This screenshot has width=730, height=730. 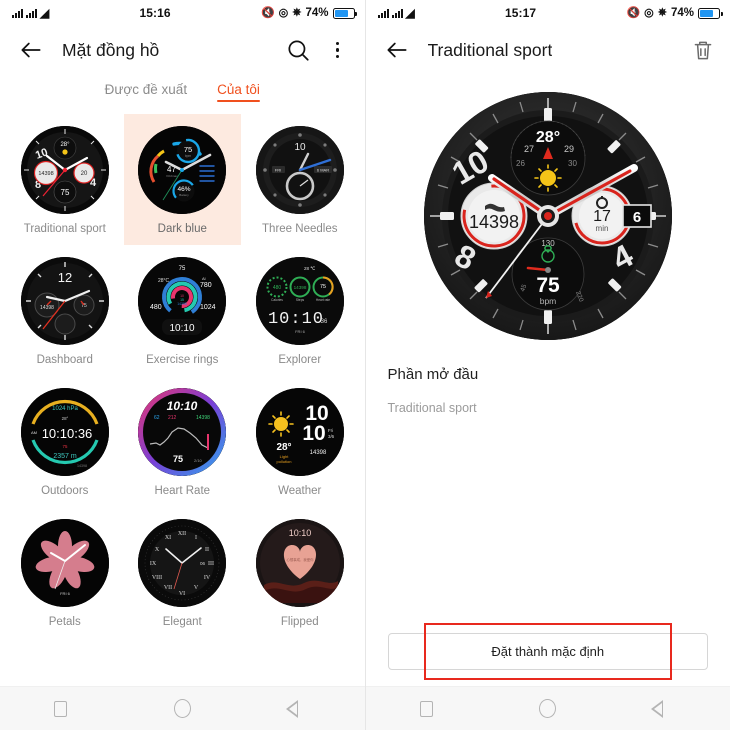 What do you see at coordinates (65, 409) in the screenshot?
I see `svg-text: 1024 hPa` at bounding box center [65, 409].